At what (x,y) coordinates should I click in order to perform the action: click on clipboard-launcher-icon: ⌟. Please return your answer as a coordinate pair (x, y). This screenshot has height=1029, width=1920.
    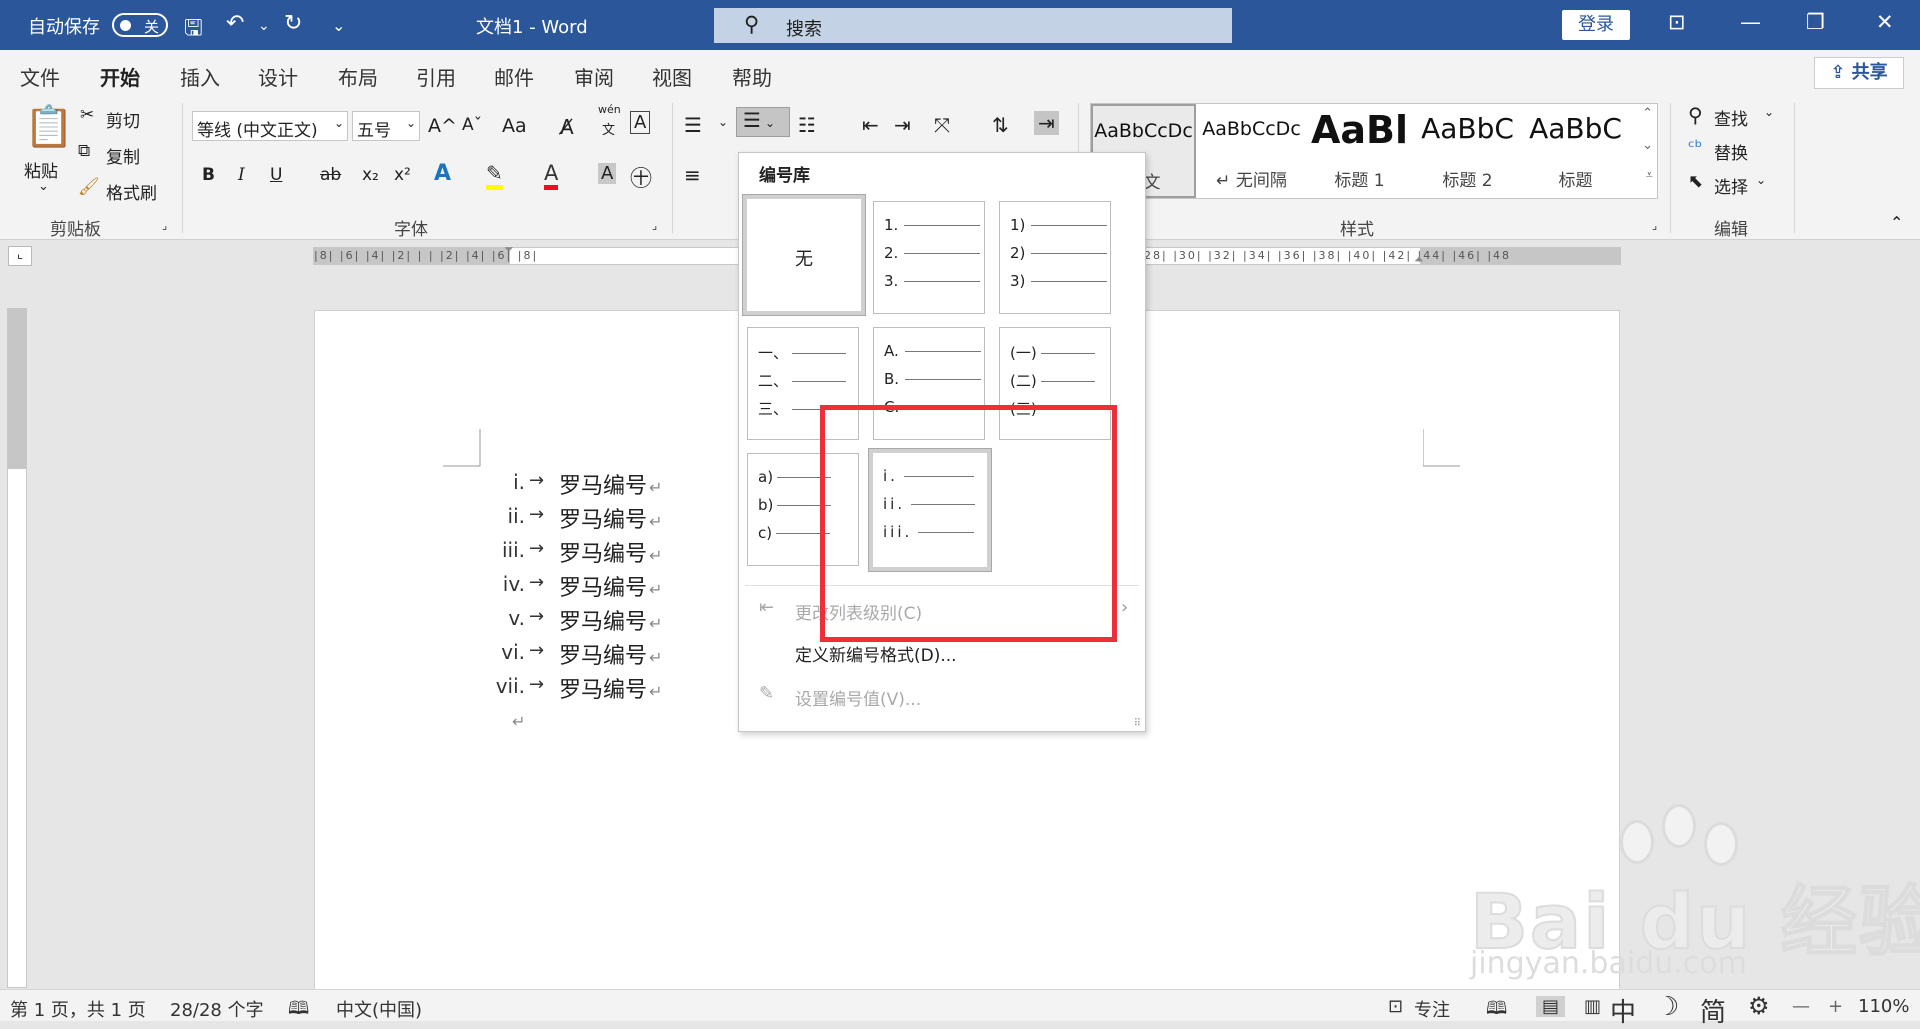
    Looking at the image, I should click on (164, 225).